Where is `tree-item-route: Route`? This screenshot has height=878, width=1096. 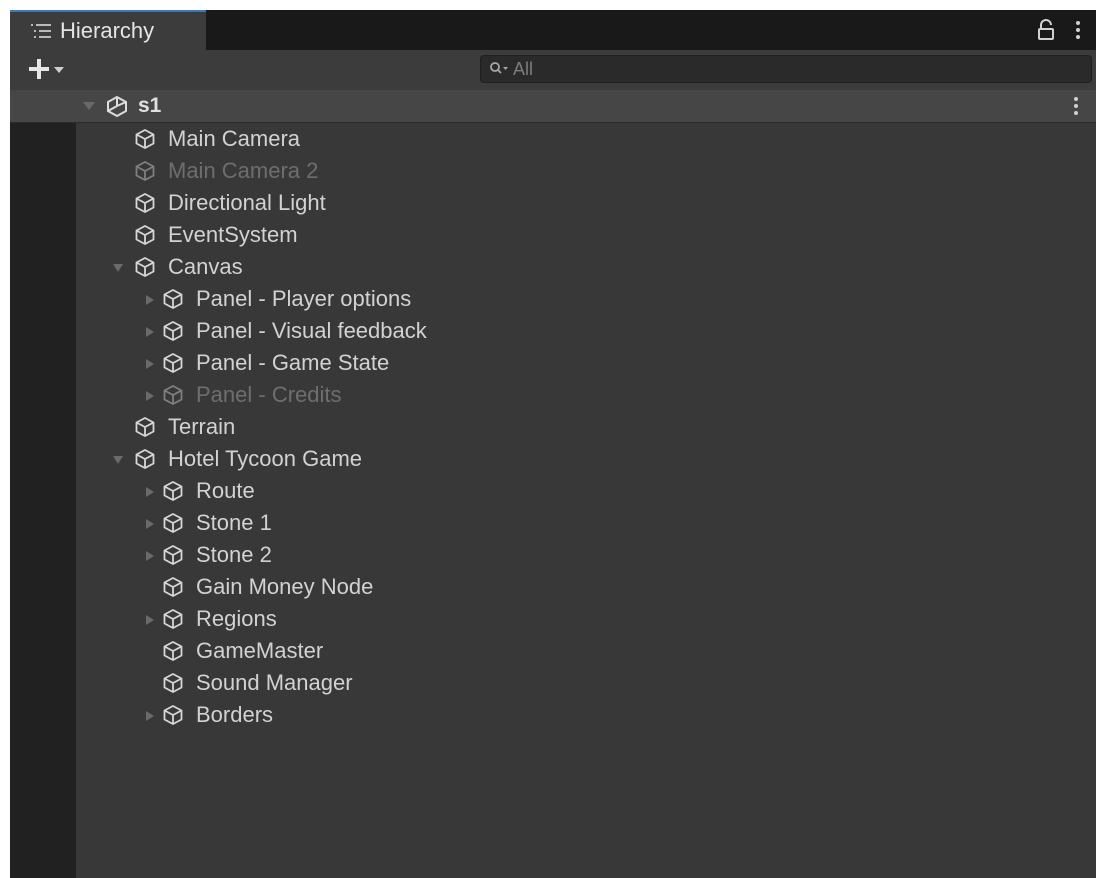
tree-item-route: Route is located at coordinates (553, 491).